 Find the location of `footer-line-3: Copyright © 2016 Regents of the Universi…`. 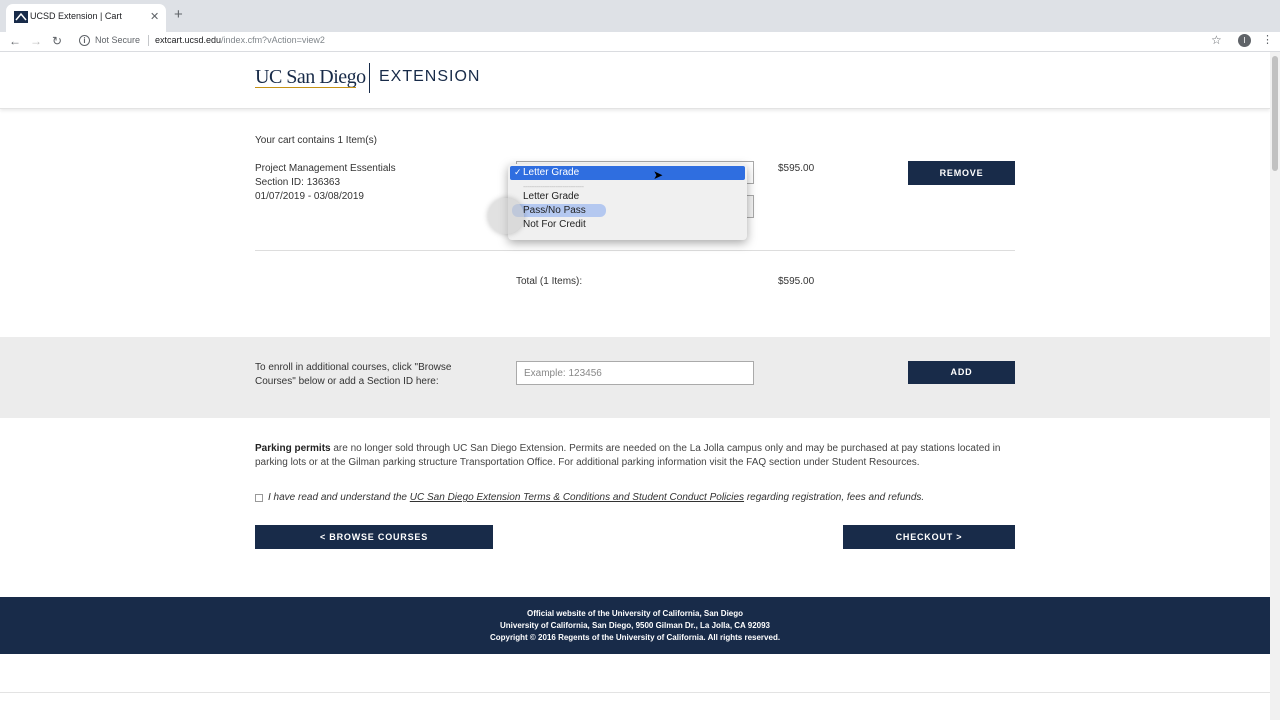

footer-line-3: Copyright © 2016 Regents of the Universi… is located at coordinates (635, 637).